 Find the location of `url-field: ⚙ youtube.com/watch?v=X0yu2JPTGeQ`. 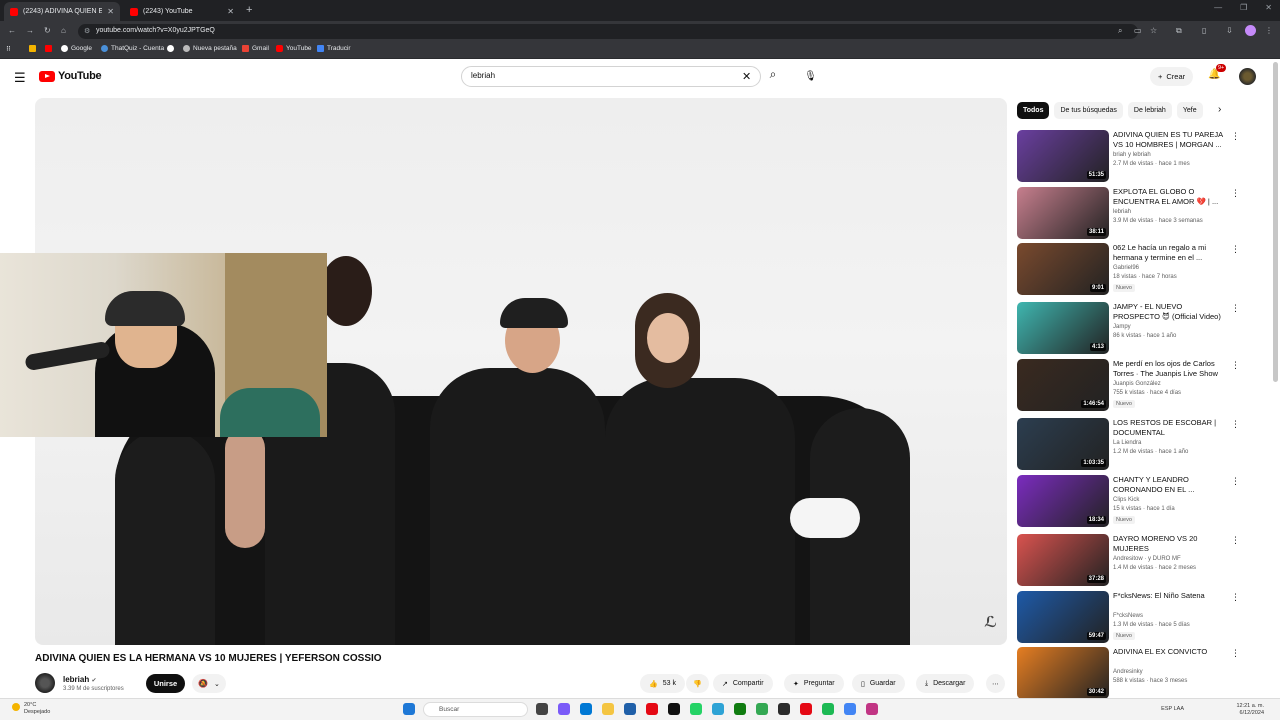

url-field: ⚙ youtube.com/watch?v=X0yu2JPTGeQ is located at coordinates (608, 31).